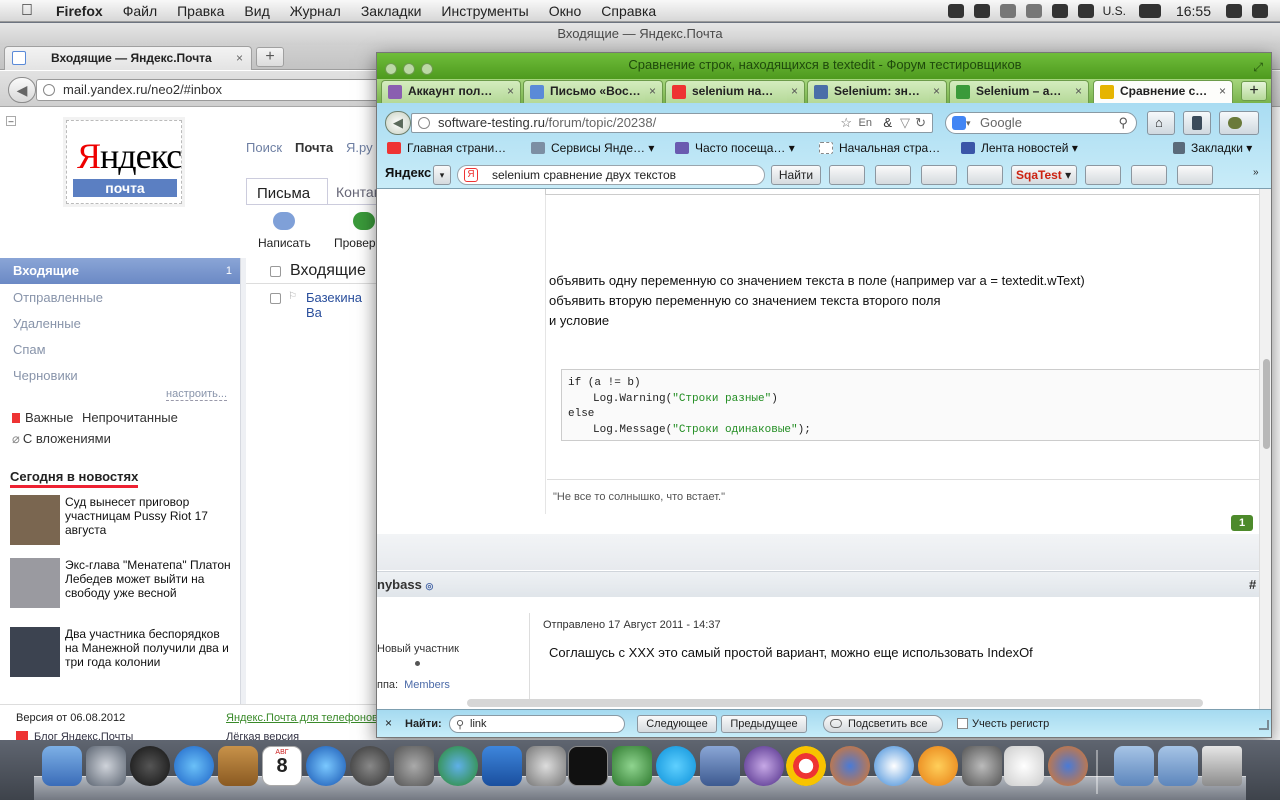 The width and height of the screenshot is (1280, 800). I want to click on chrome-icon, so click(806, 766).